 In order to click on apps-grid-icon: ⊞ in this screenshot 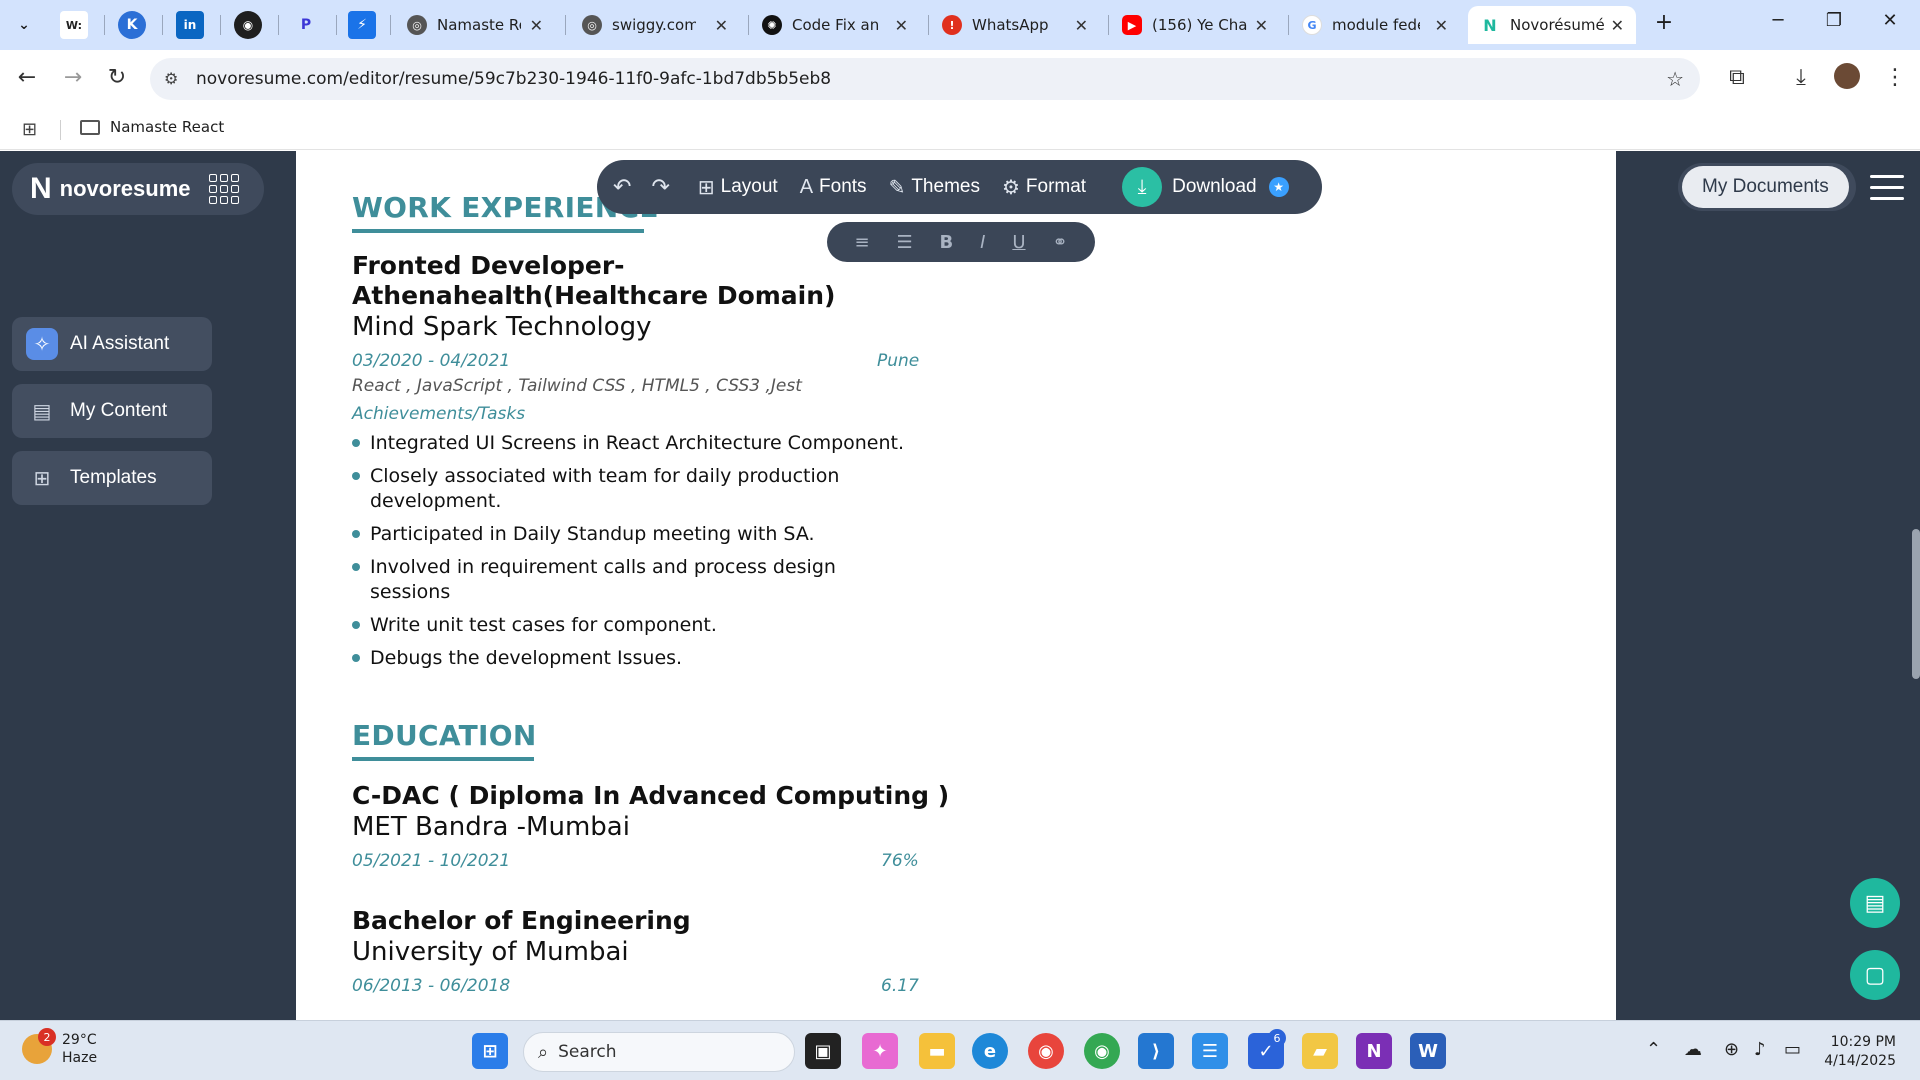, I will do `click(29, 129)`.